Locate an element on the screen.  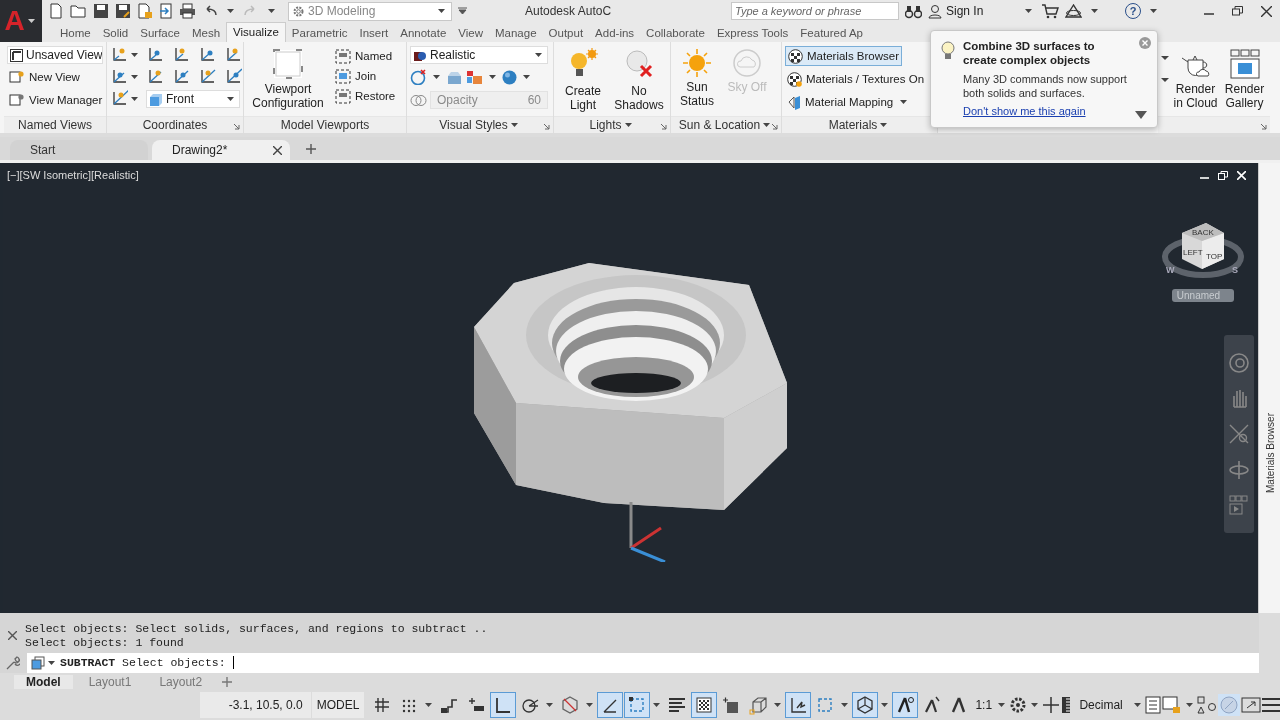
view-dropdown: Front is located at coordinates (193, 99).